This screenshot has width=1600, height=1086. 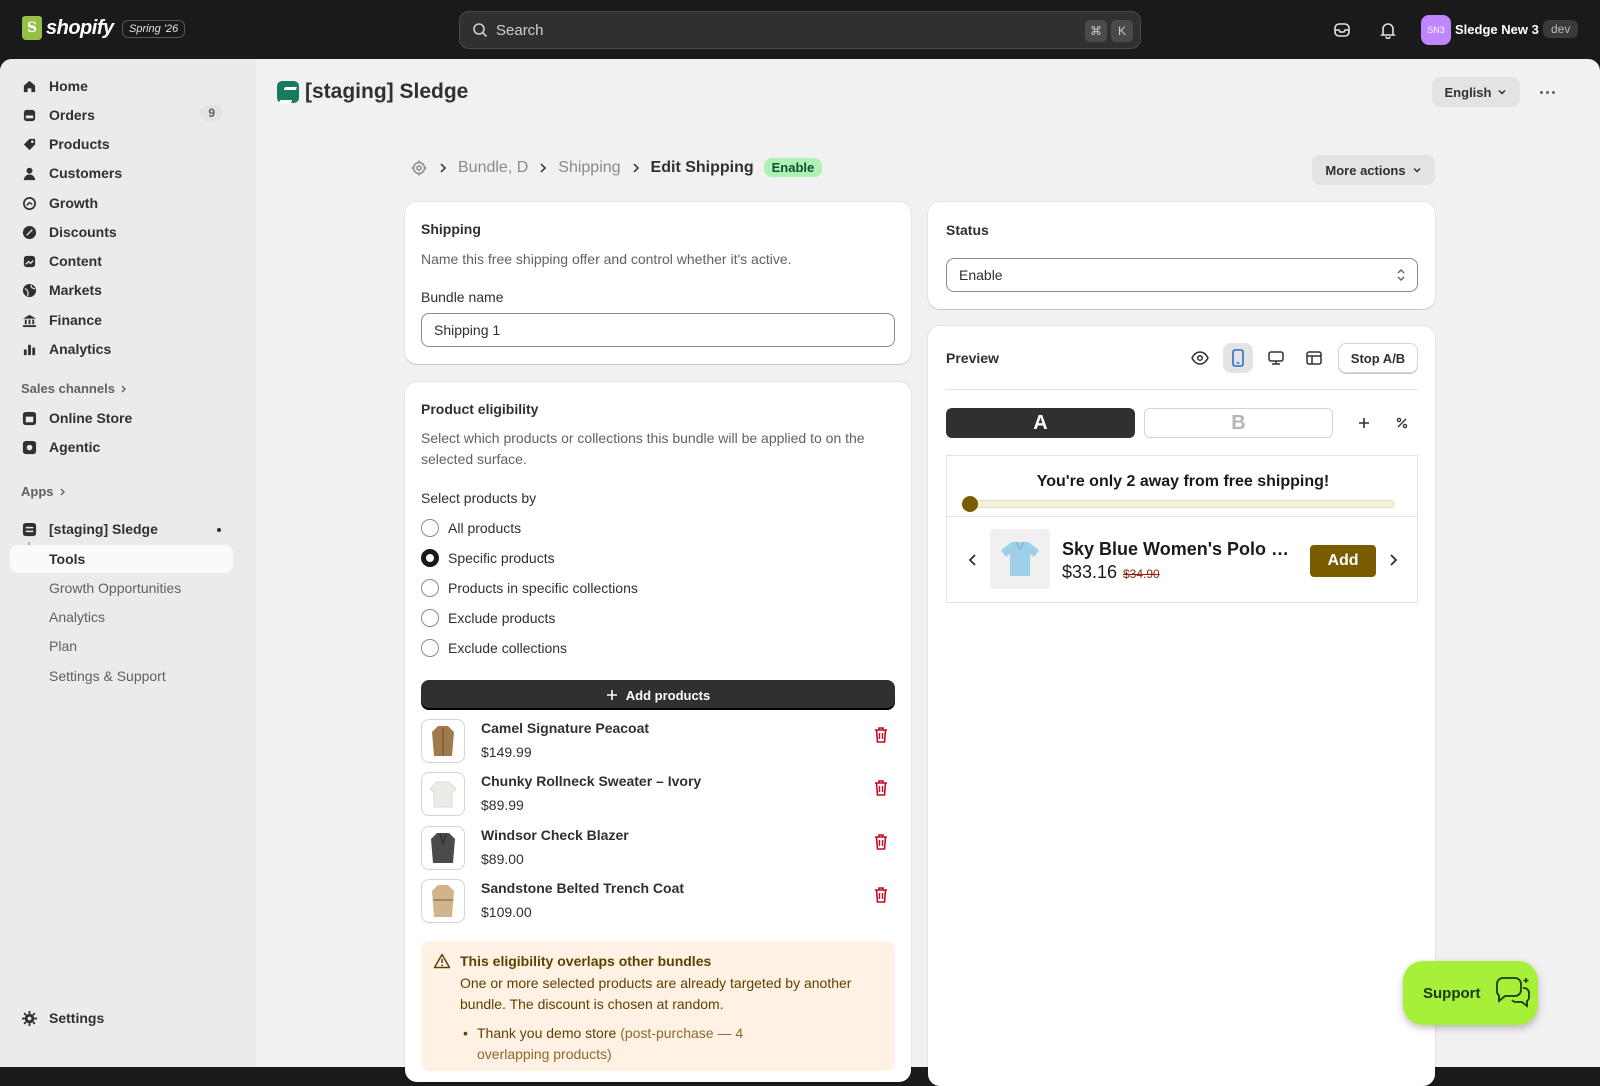 What do you see at coordinates (1364, 423) in the screenshot?
I see `add-variant-icon` at bounding box center [1364, 423].